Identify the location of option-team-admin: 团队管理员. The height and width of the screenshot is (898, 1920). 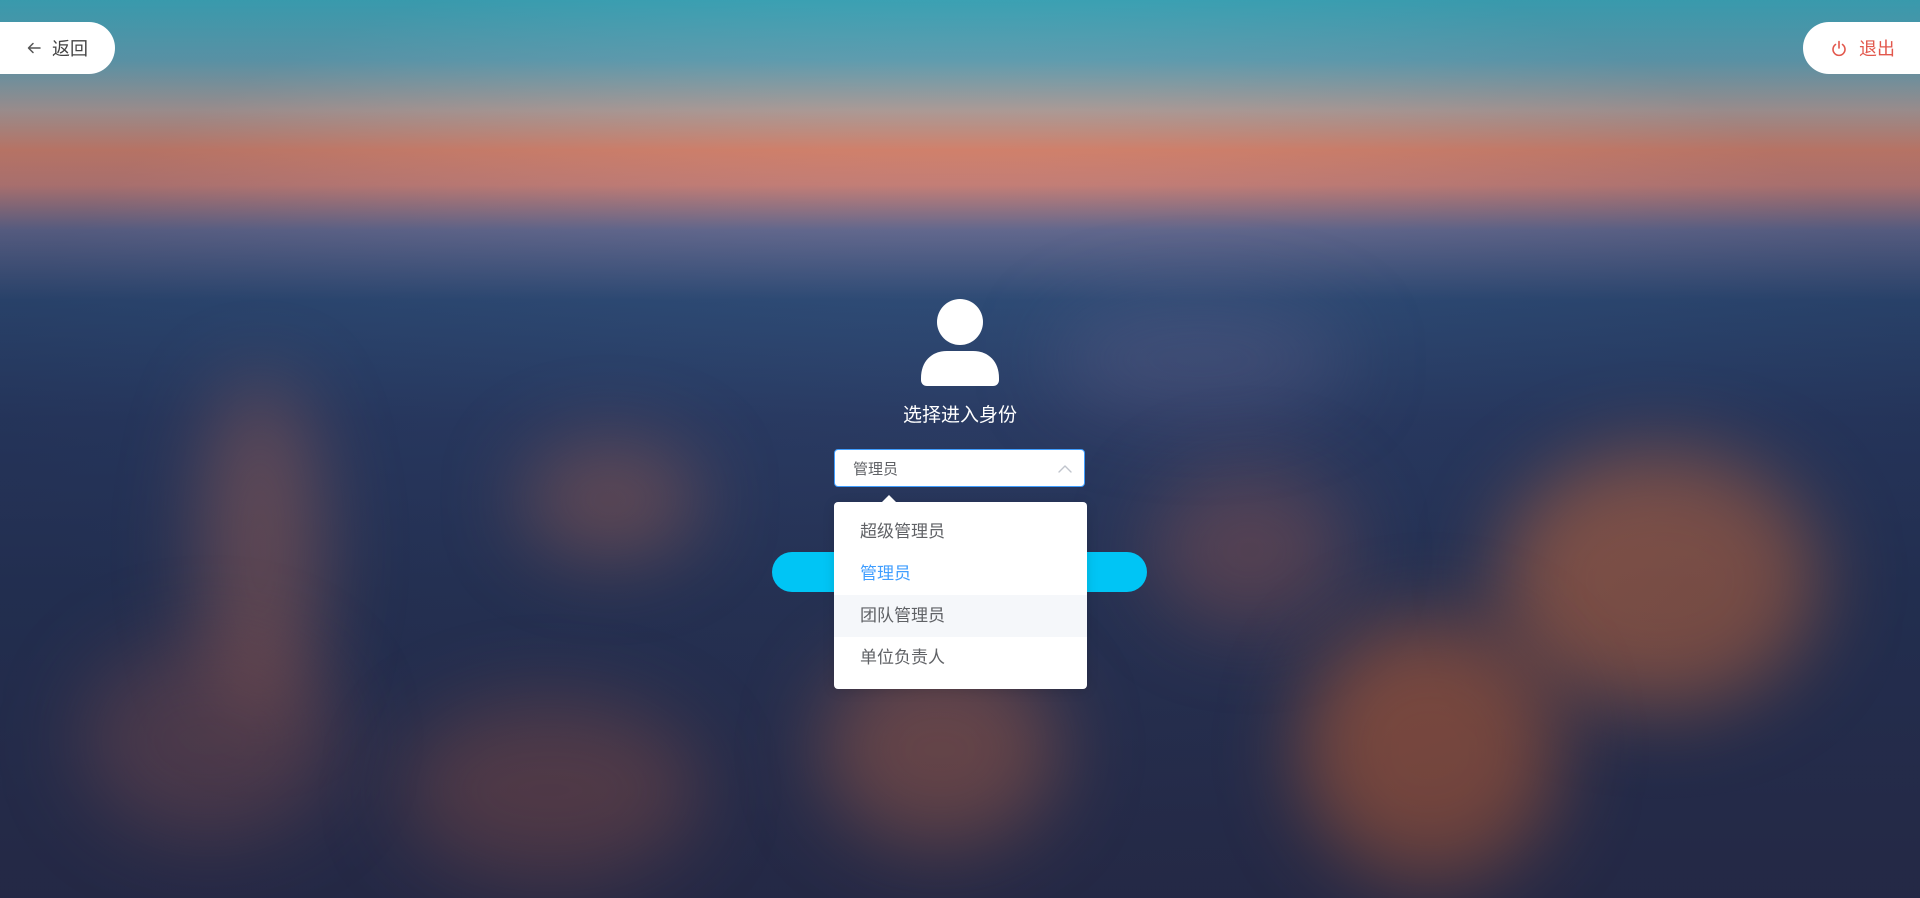
(960, 616).